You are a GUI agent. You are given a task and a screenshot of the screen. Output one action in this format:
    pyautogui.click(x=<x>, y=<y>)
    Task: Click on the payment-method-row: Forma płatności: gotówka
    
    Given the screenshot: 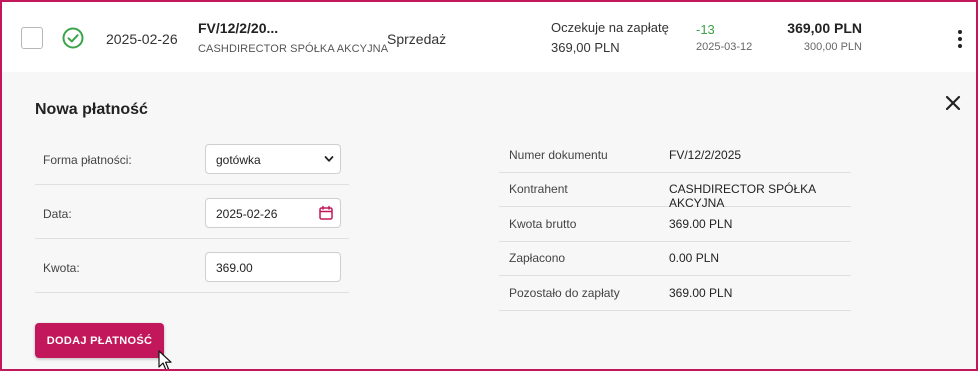 What is the action you would take?
    pyautogui.click(x=192, y=161)
    